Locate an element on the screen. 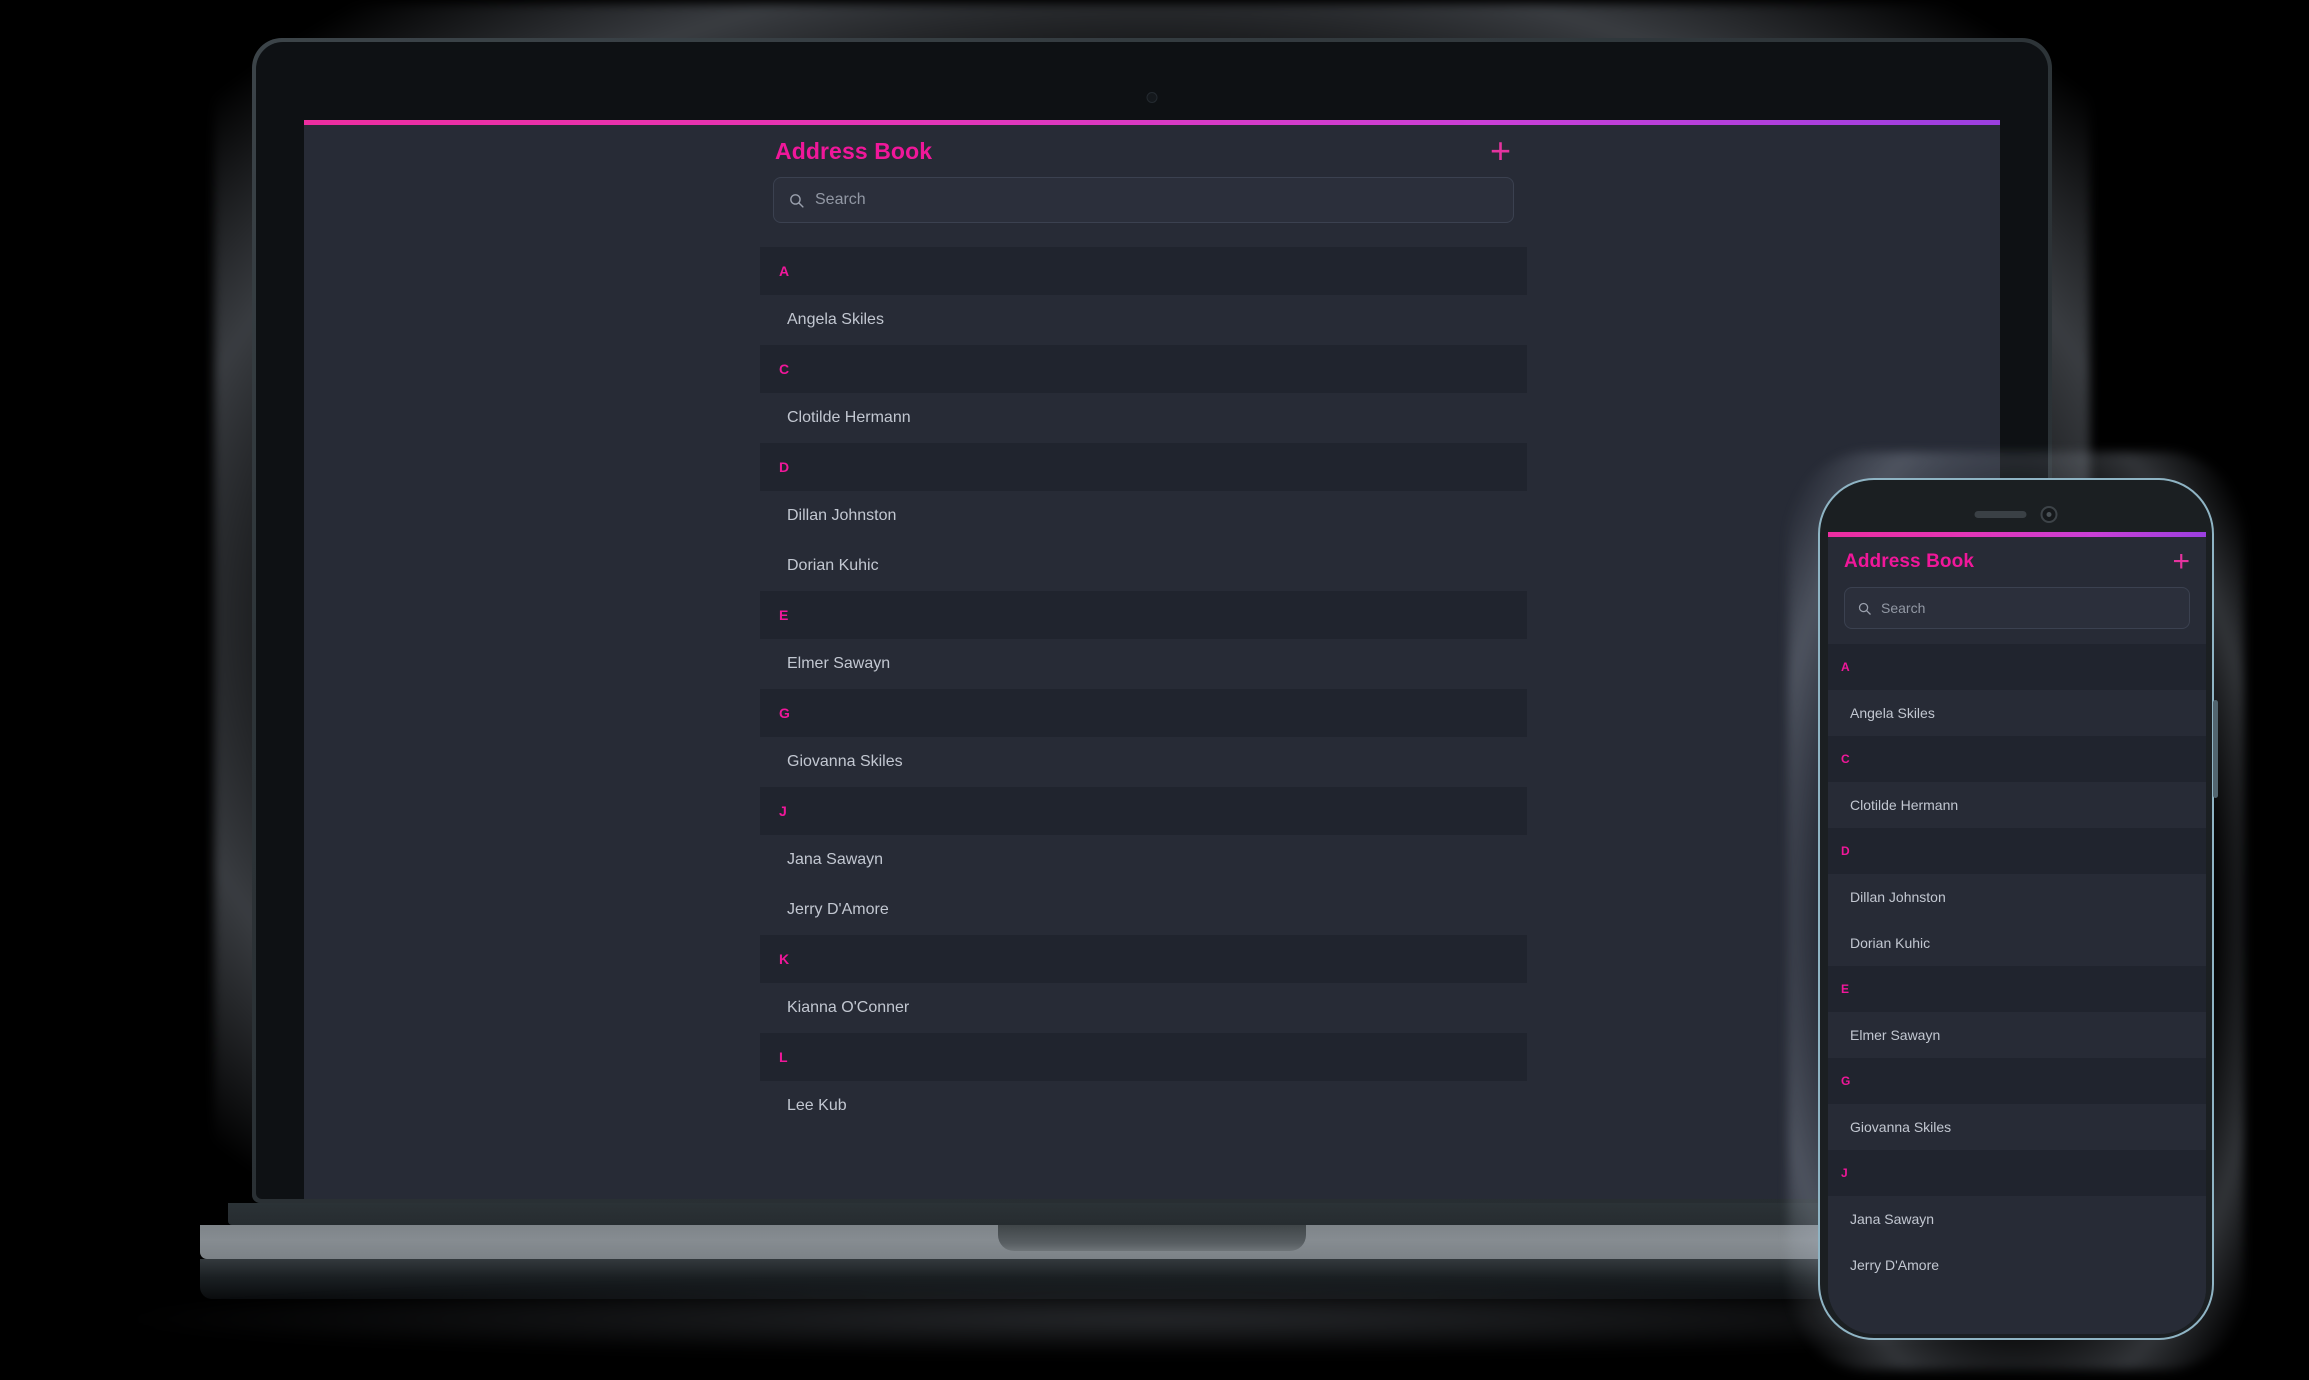 The width and height of the screenshot is (2309, 1380). page-title-mobile: Address Book is located at coordinates (1909, 561).